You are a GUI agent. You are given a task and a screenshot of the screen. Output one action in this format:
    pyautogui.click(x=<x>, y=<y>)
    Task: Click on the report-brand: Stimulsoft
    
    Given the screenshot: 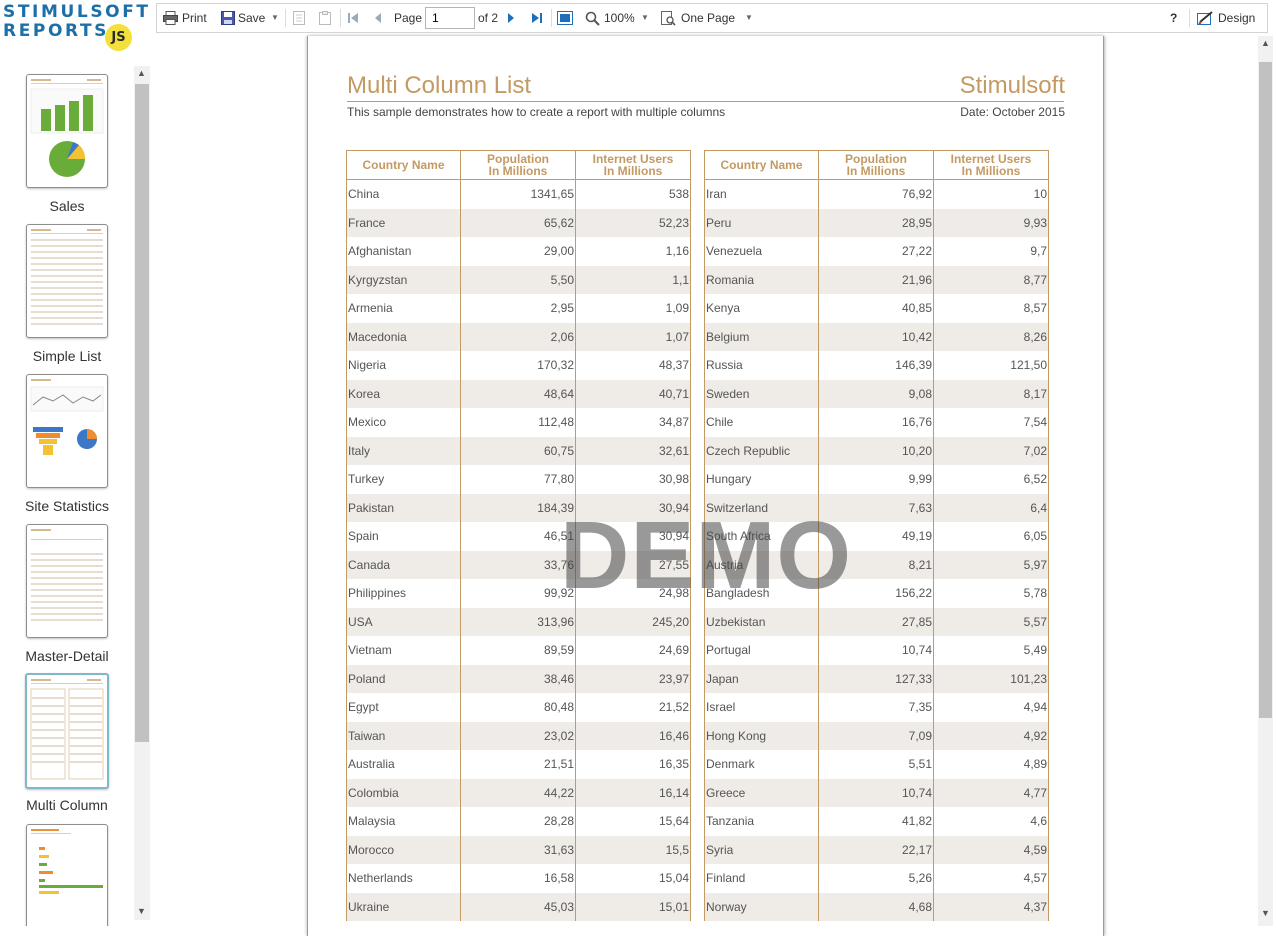 What is the action you would take?
    pyautogui.click(x=1012, y=85)
    